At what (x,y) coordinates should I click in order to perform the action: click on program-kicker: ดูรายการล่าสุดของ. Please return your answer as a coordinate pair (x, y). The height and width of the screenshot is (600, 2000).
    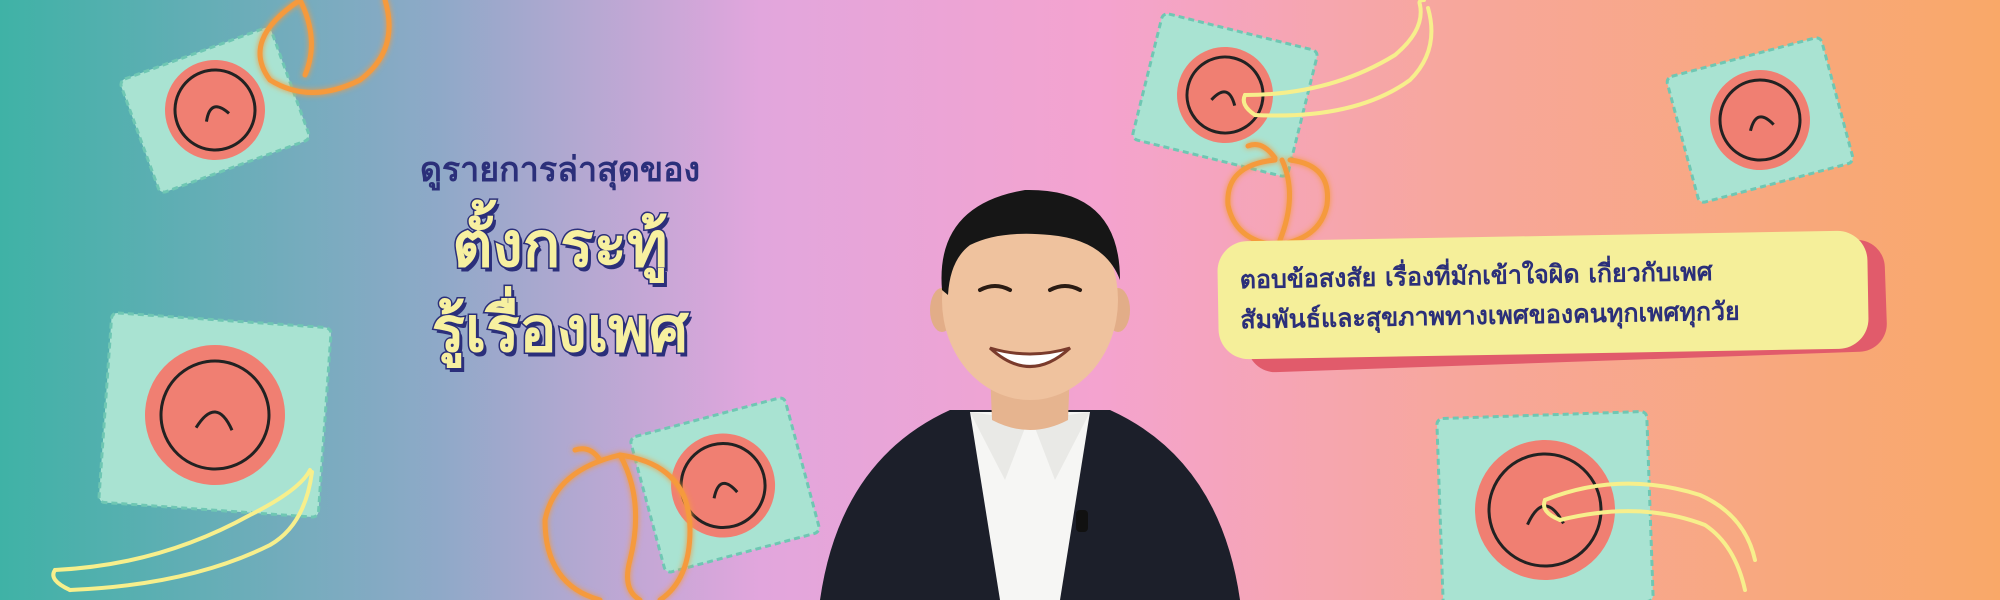
    Looking at the image, I should click on (560, 170).